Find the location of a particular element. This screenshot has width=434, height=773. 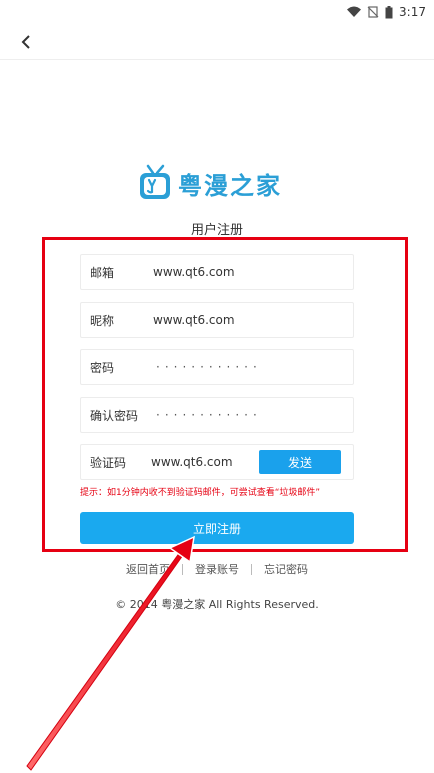

status-icons: 3:17 is located at coordinates (386, 12).